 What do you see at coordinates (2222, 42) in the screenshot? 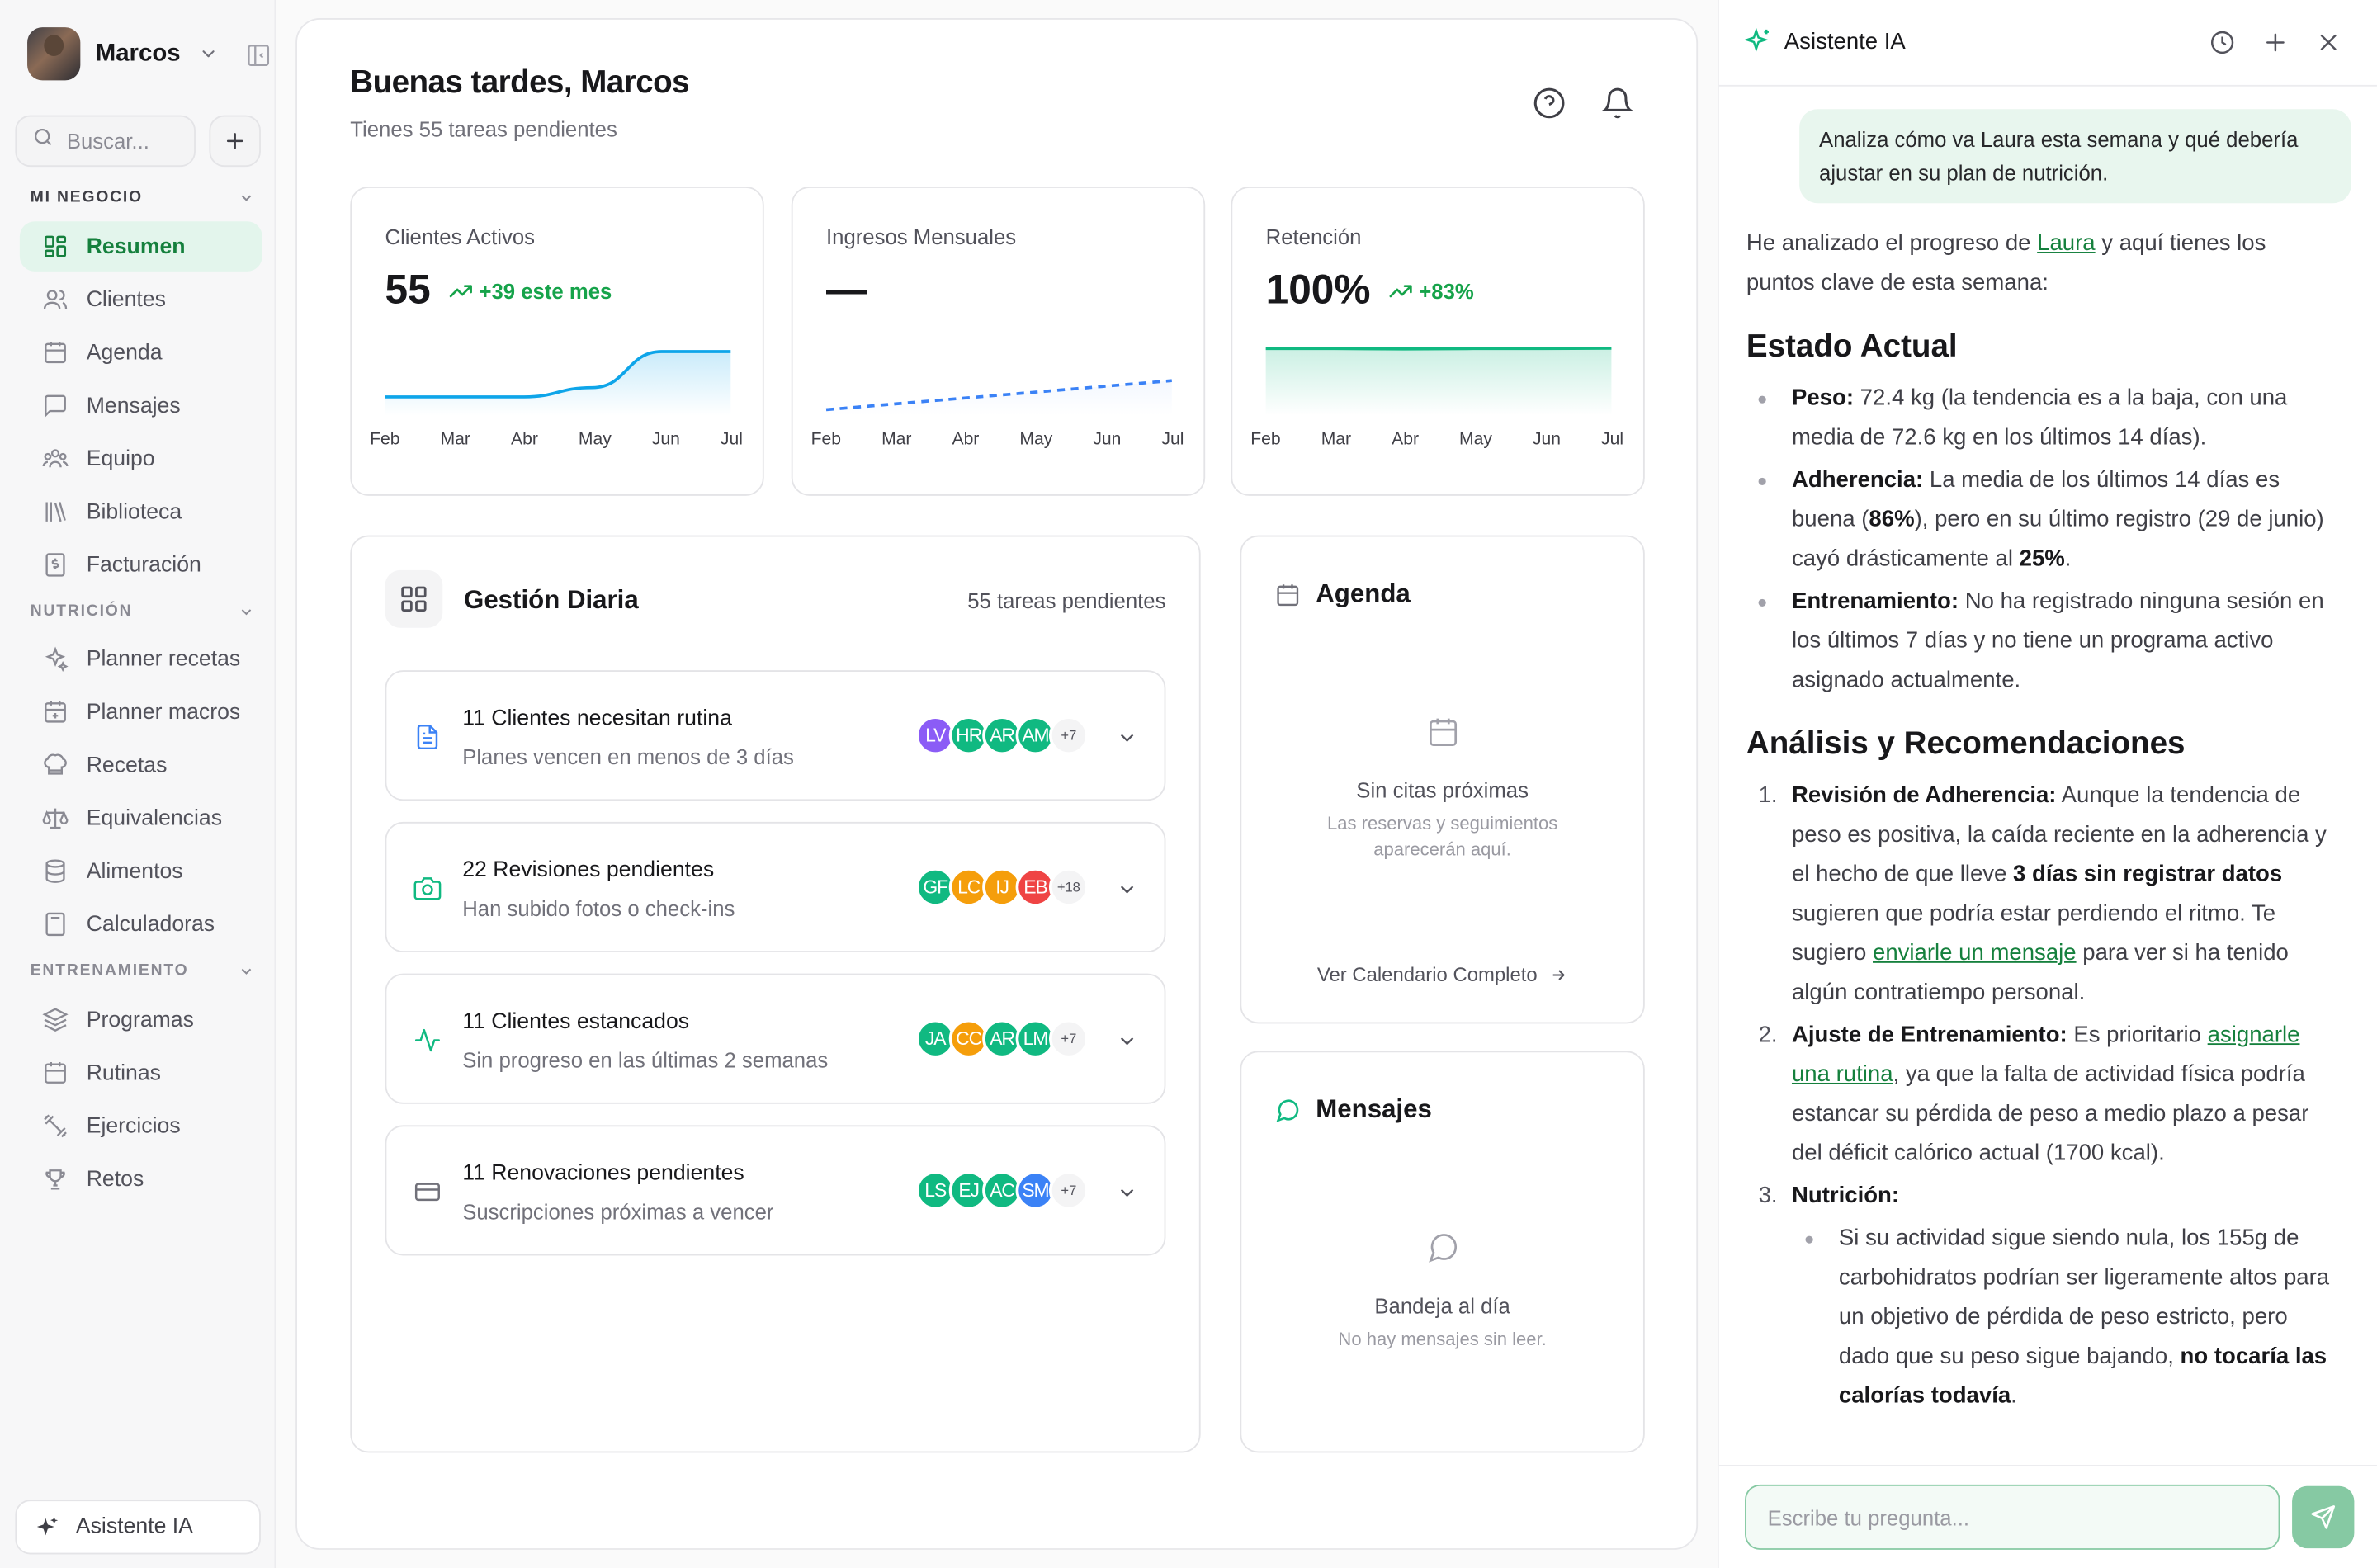
I see `history-icon` at bounding box center [2222, 42].